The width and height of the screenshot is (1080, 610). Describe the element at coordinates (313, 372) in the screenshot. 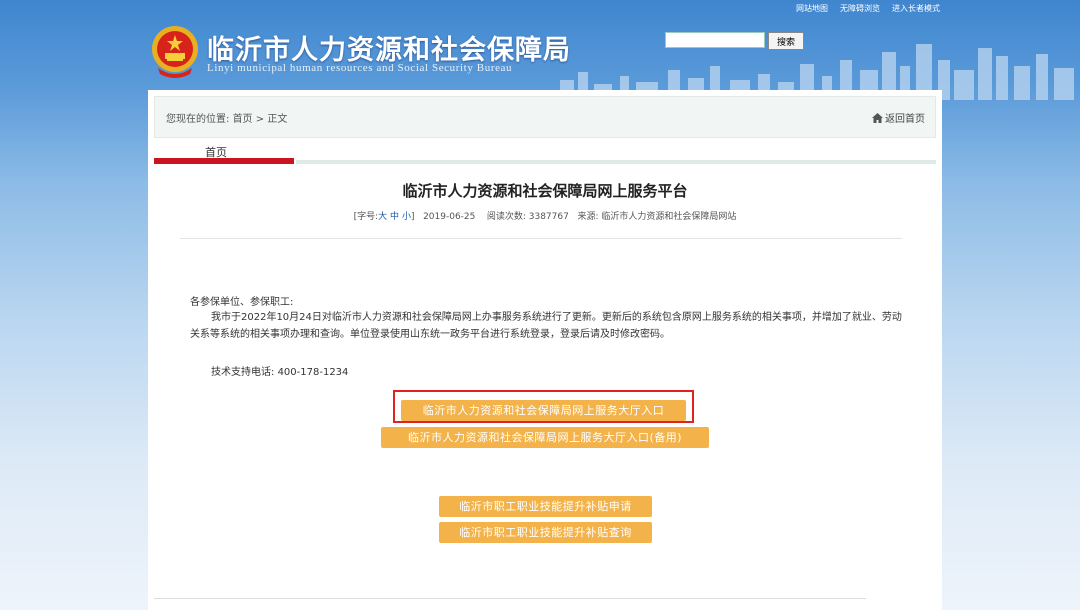

I see `support-phone-number: 400-178-1234` at that location.